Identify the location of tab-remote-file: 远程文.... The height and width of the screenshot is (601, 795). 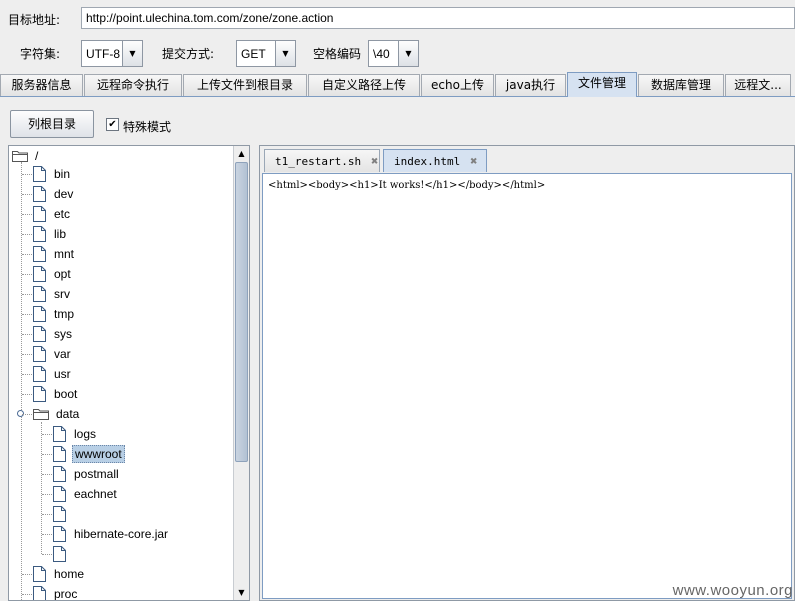
(758, 85).